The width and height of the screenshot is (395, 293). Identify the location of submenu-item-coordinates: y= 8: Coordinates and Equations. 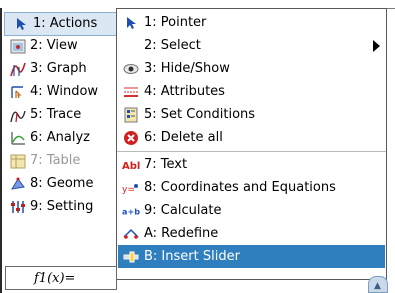
(251, 187).